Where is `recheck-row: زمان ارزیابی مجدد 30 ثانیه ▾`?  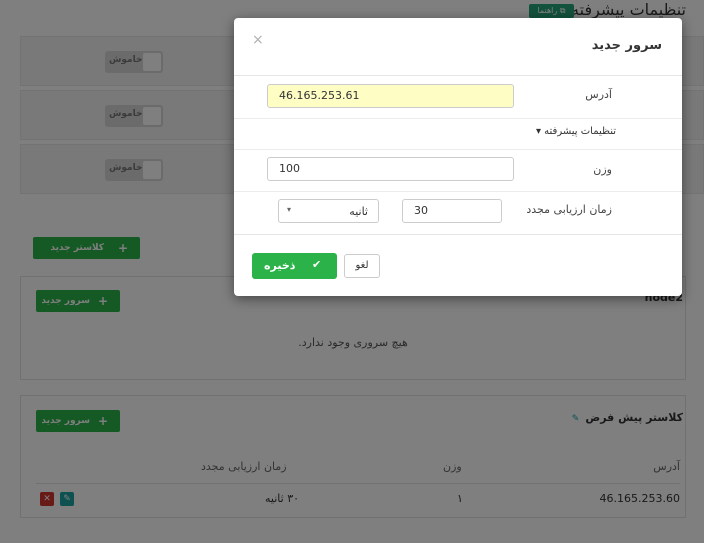
recheck-row: زمان ارزیابی مجدد 30 ثانیه ▾ is located at coordinates (458, 212).